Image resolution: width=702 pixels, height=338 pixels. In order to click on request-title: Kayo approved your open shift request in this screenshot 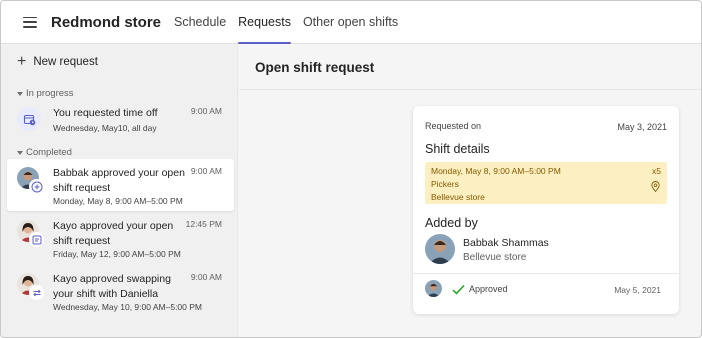, I will do `click(113, 233)`.